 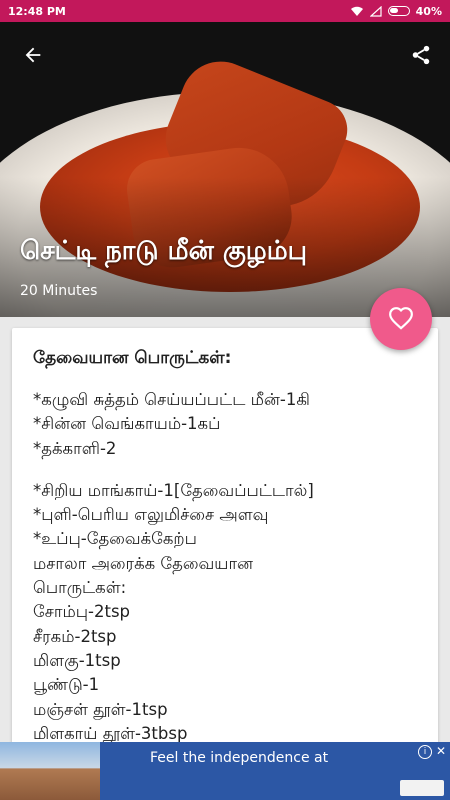 What do you see at coordinates (425, 752) in the screenshot?
I see `ad-info-icon: i` at bounding box center [425, 752].